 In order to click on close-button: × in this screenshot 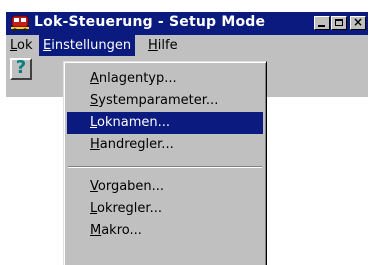, I will do `click(358, 22)`.